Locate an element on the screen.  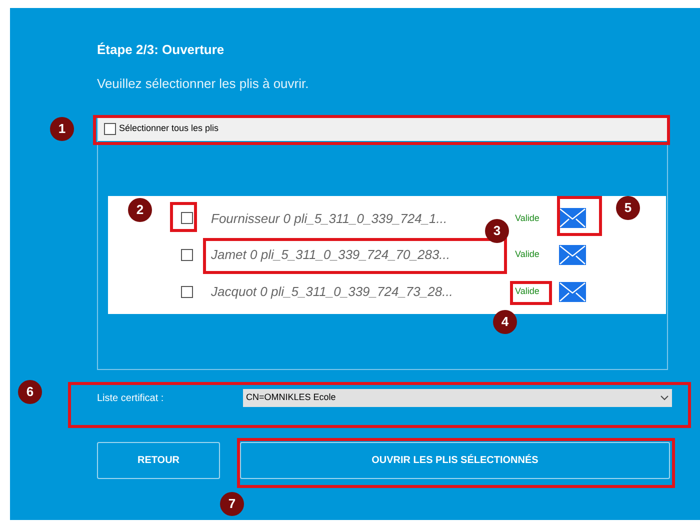
select-all-label: Sélectionner tous les plis is located at coordinates (169, 128).